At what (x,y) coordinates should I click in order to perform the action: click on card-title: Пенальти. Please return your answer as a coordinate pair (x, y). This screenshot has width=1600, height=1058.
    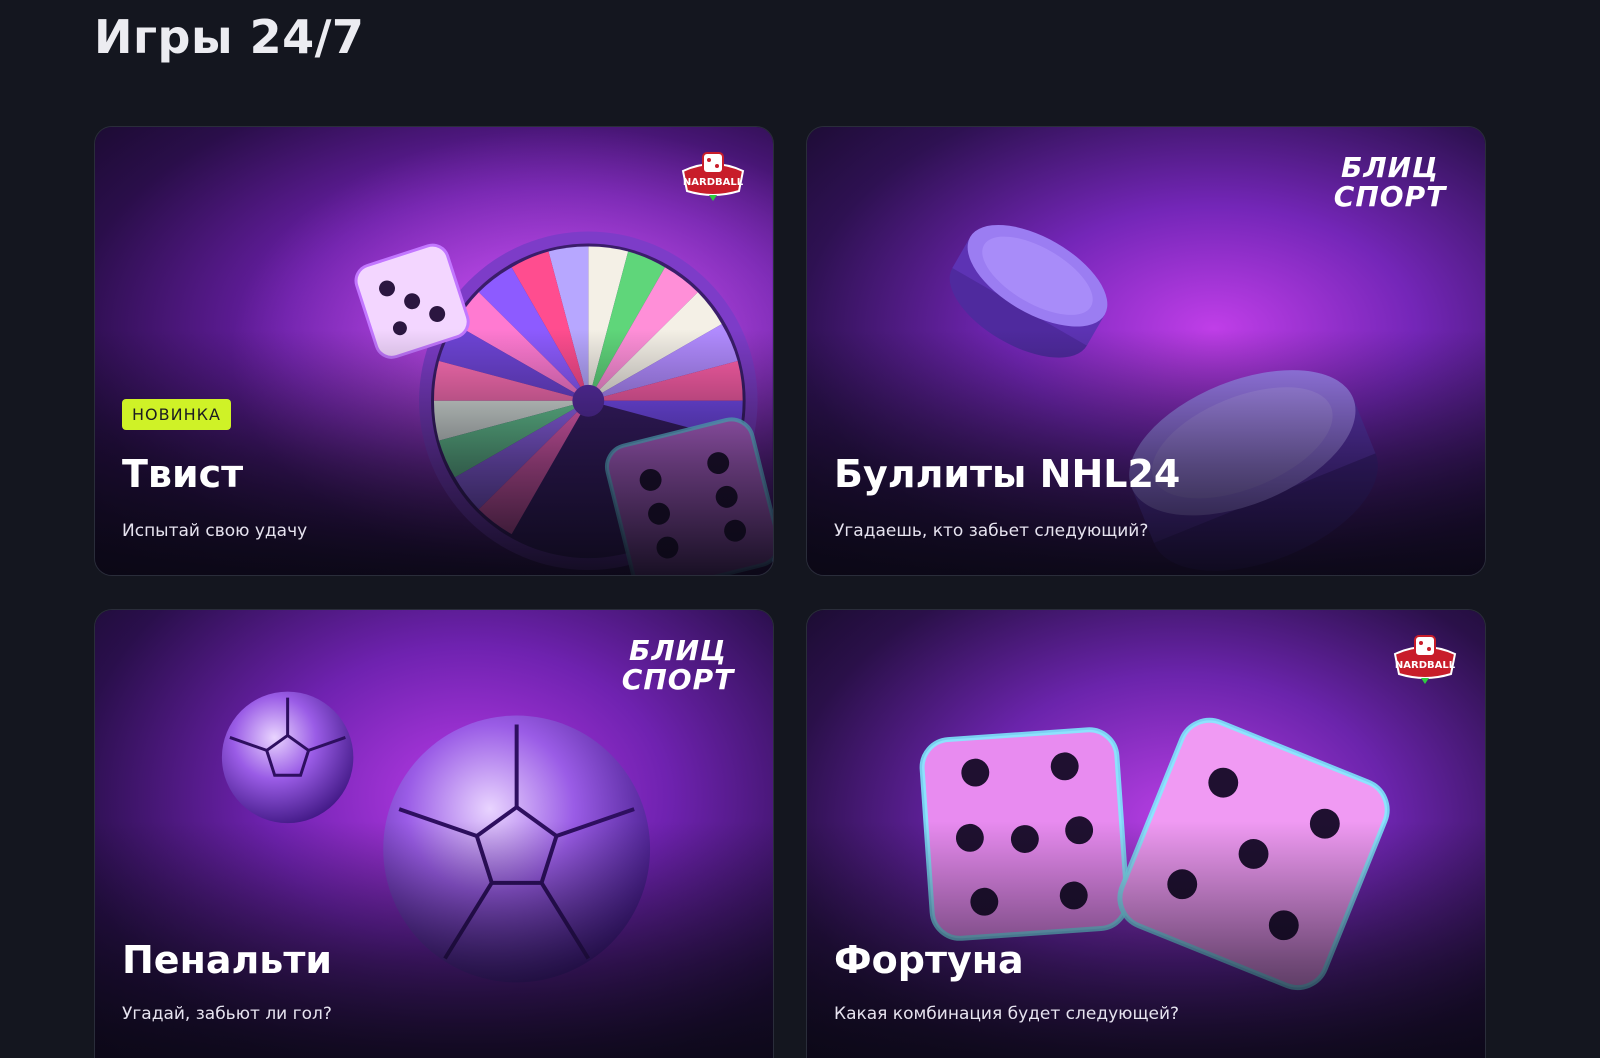
    Looking at the image, I should click on (227, 960).